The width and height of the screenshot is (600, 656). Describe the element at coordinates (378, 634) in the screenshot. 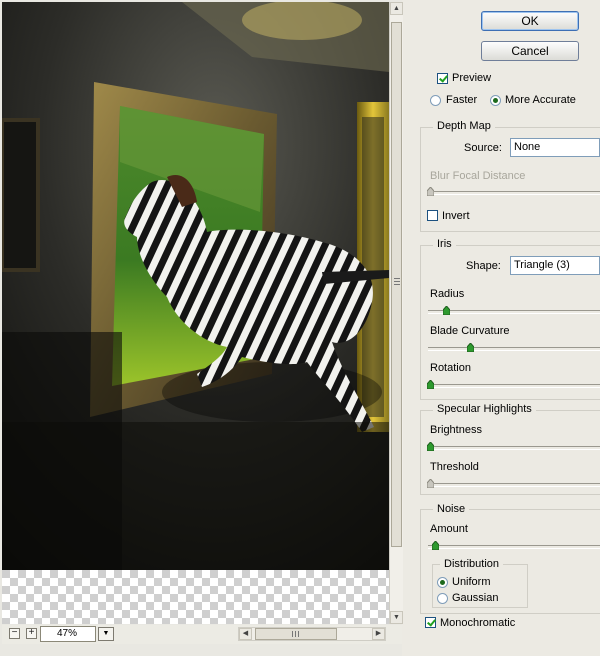

I see `scroll-right-button: ▶` at that location.